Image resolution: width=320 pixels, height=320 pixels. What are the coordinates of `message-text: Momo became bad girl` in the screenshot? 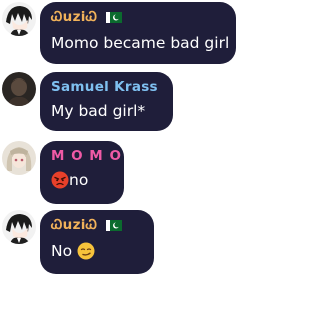 It's located at (140, 43).